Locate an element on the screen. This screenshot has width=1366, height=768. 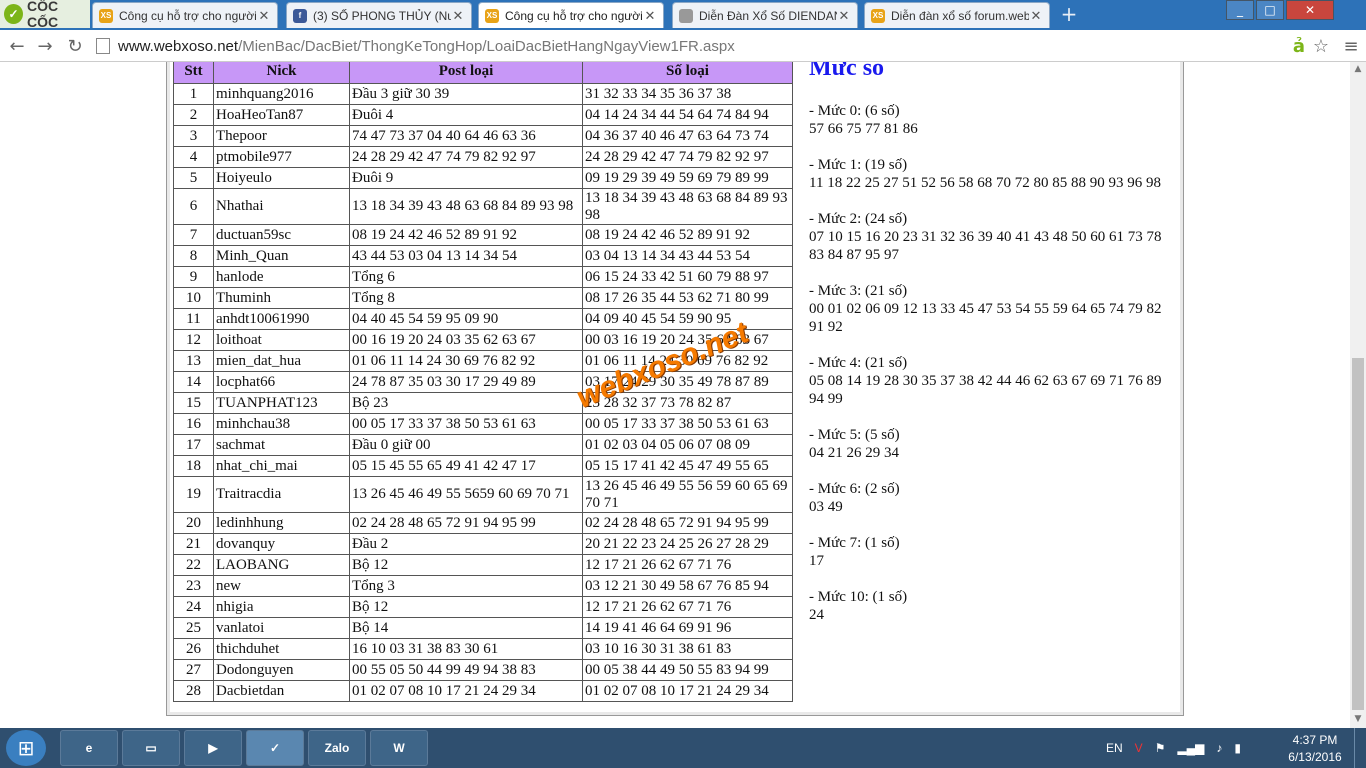
row-stt: 23 is located at coordinates (193, 586).